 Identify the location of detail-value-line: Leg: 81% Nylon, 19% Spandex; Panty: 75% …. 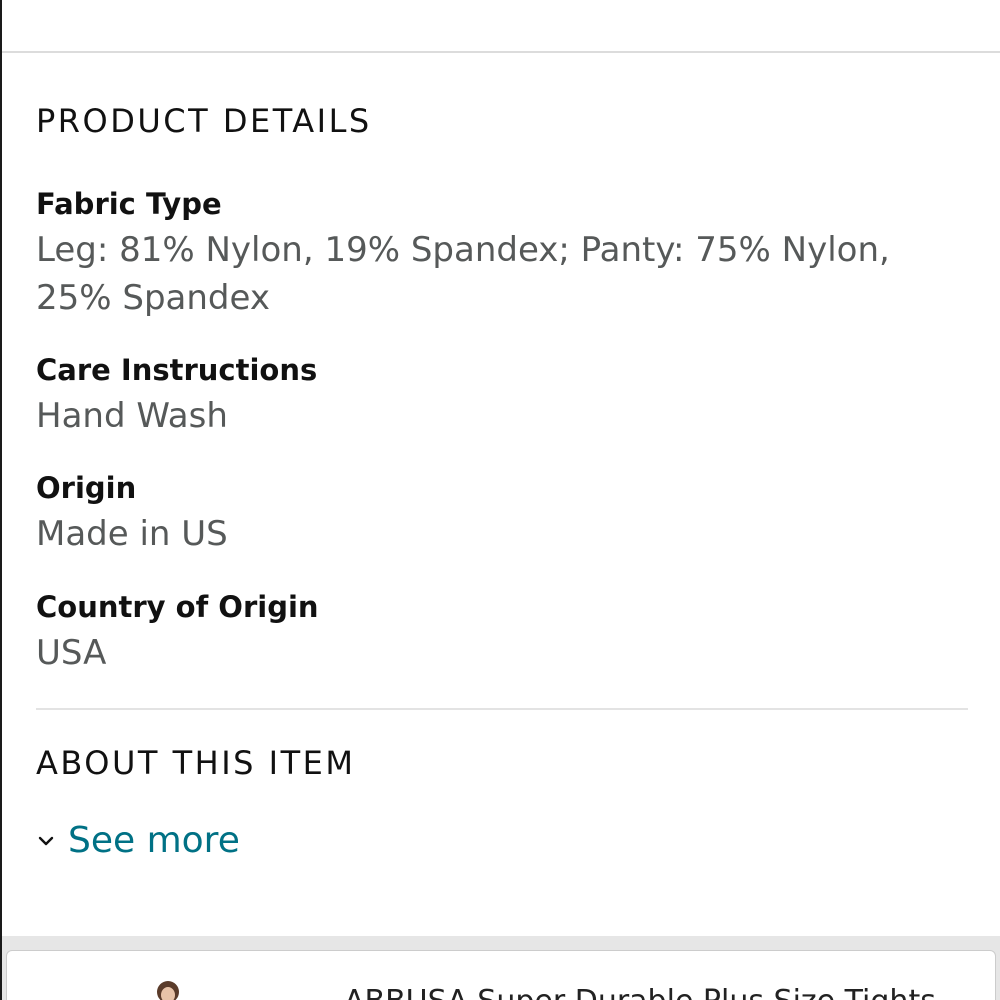
(463, 250).